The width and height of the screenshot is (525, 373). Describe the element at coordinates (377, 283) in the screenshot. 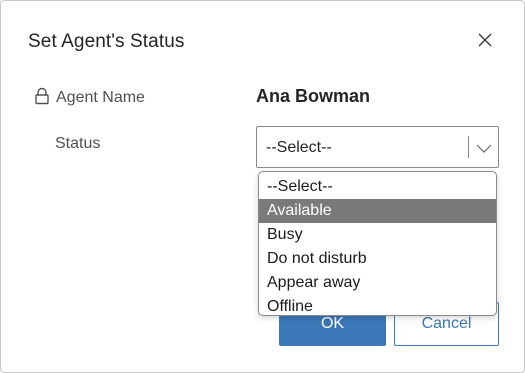

I see `status-option-appear-away: Appear away` at that location.